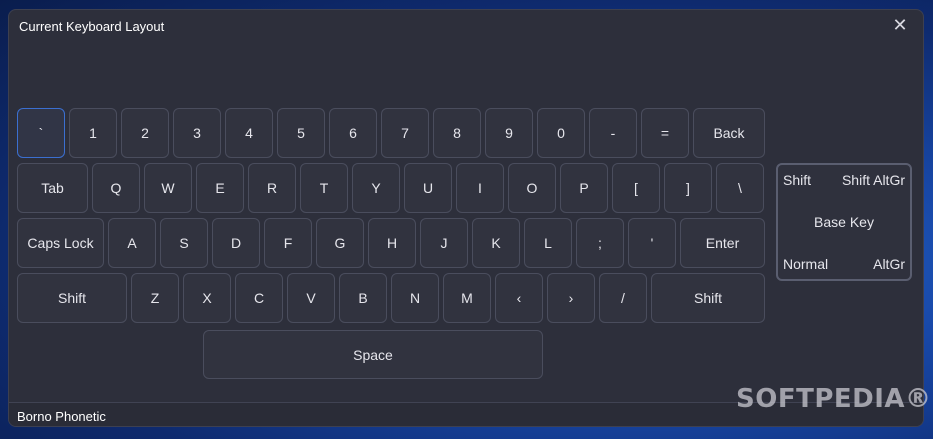  Describe the element at coordinates (259, 298) in the screenshot. I see `key-c: C` at that location.